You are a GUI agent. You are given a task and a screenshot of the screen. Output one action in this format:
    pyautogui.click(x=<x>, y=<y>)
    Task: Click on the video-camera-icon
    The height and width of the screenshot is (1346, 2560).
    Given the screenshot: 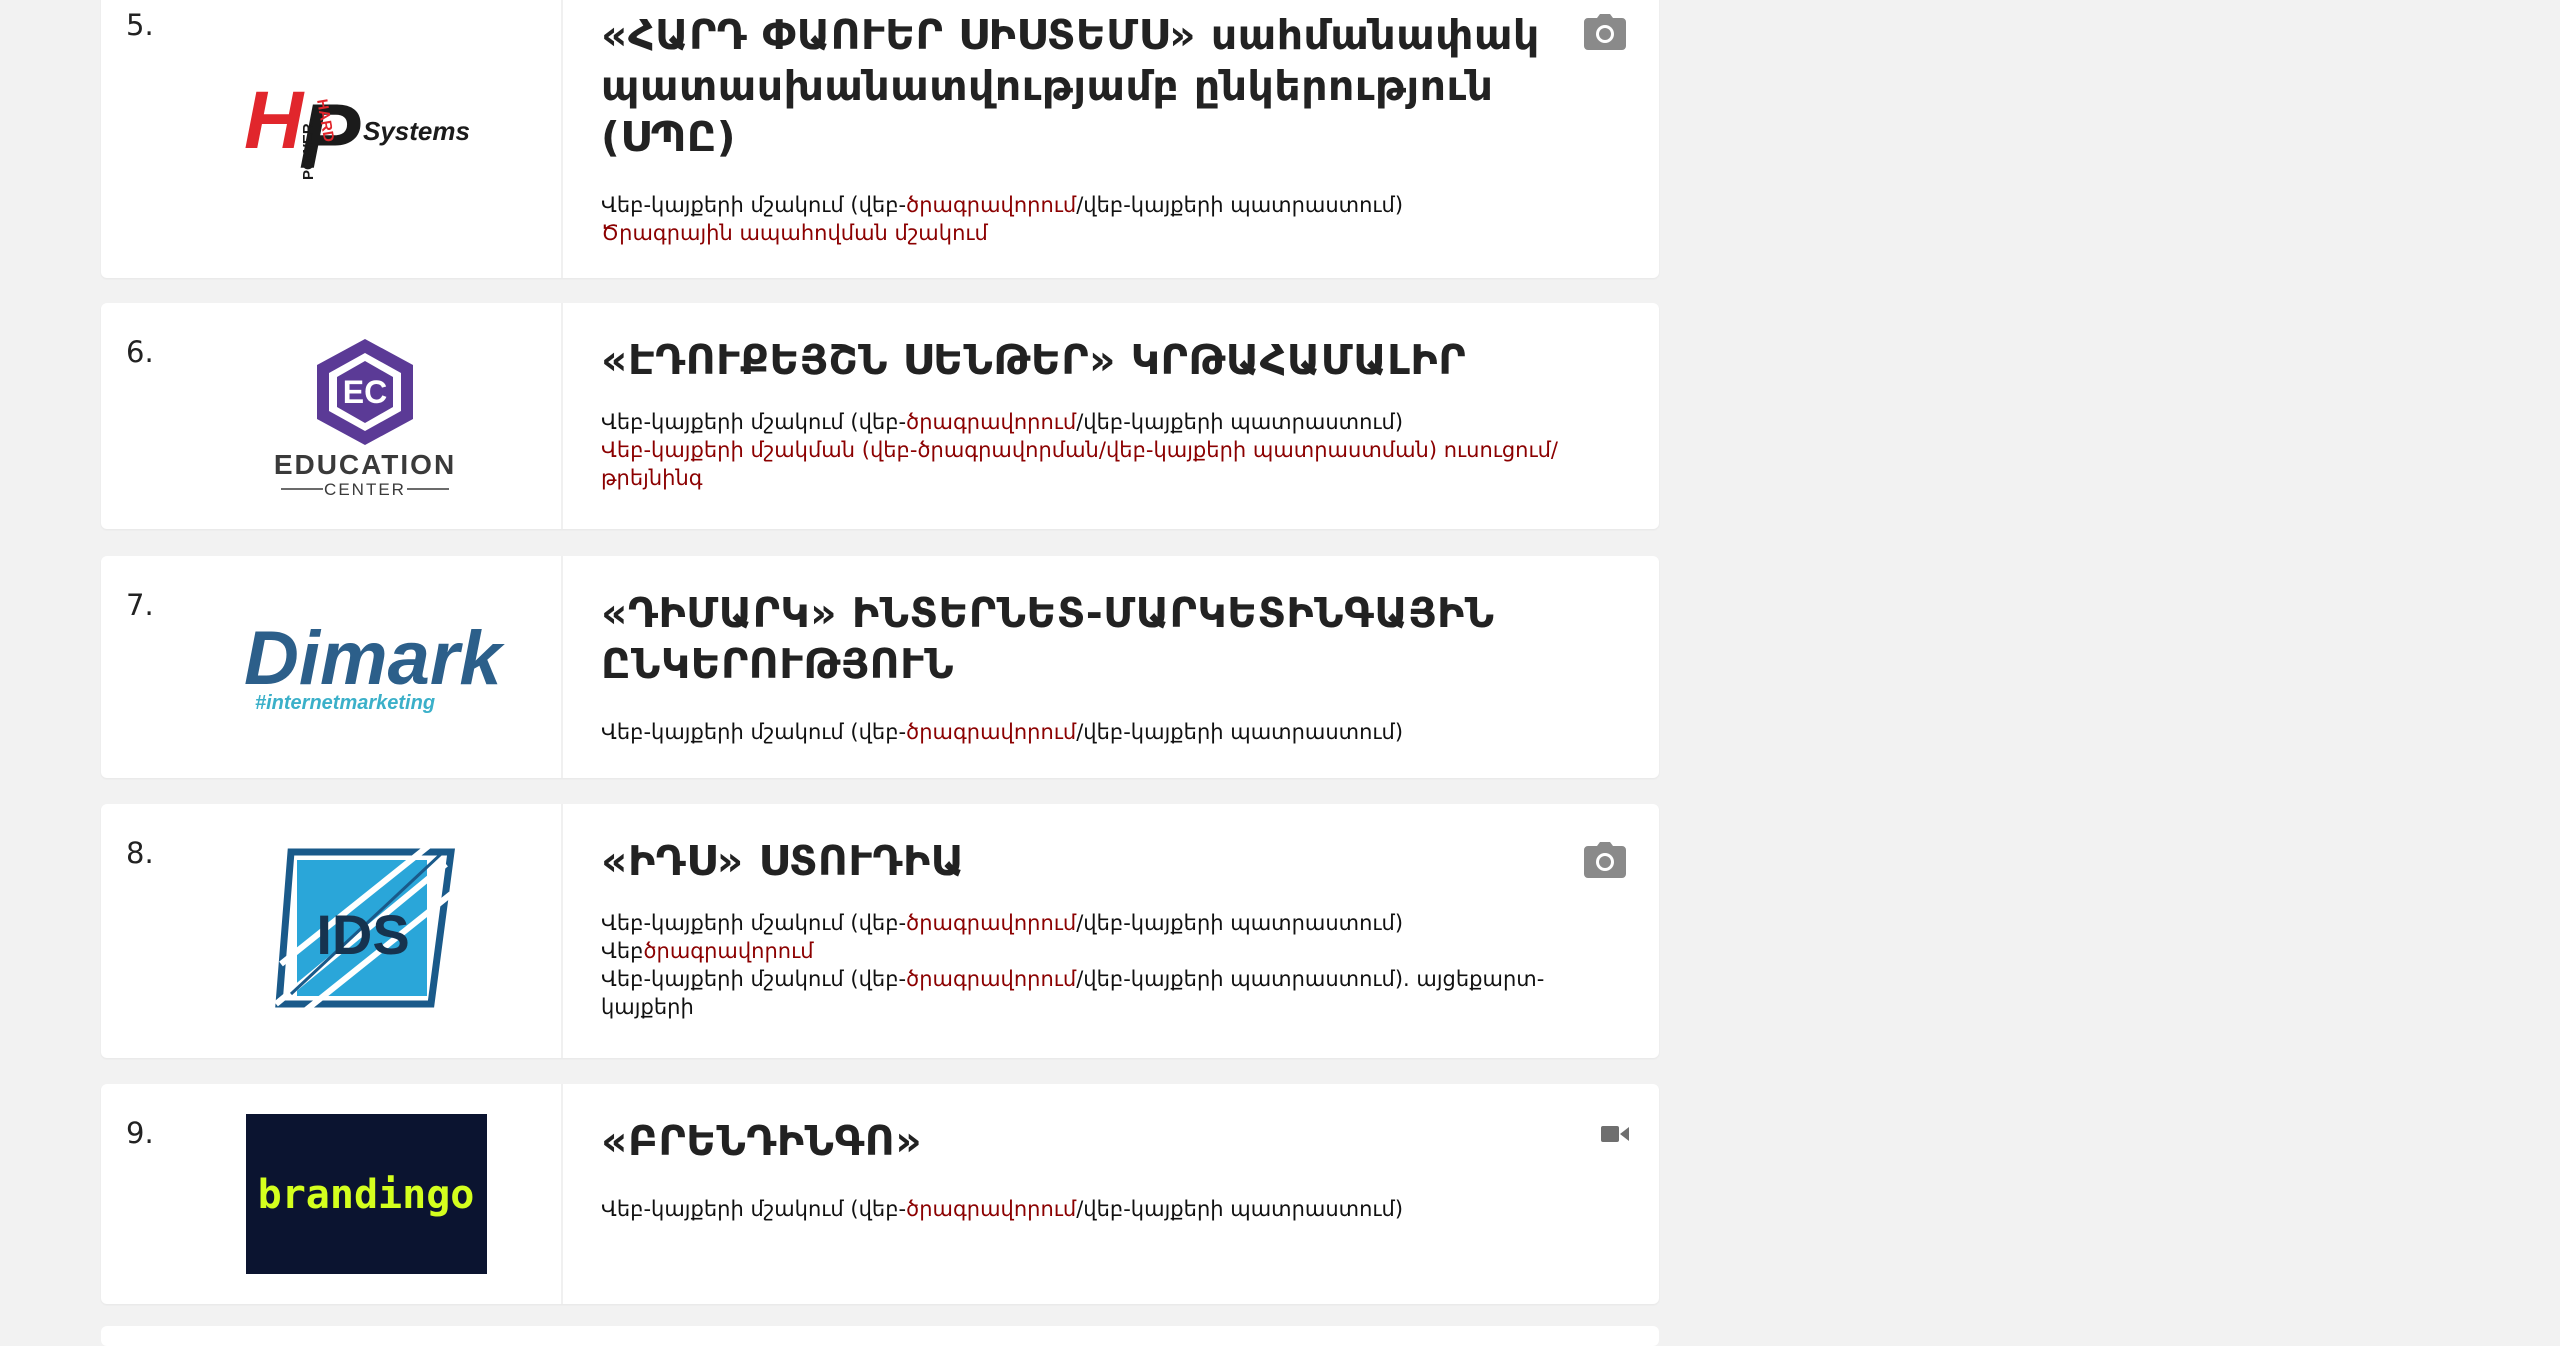 What is the action you would take?
    pyautogui.click(x=1615, y=1136)
    